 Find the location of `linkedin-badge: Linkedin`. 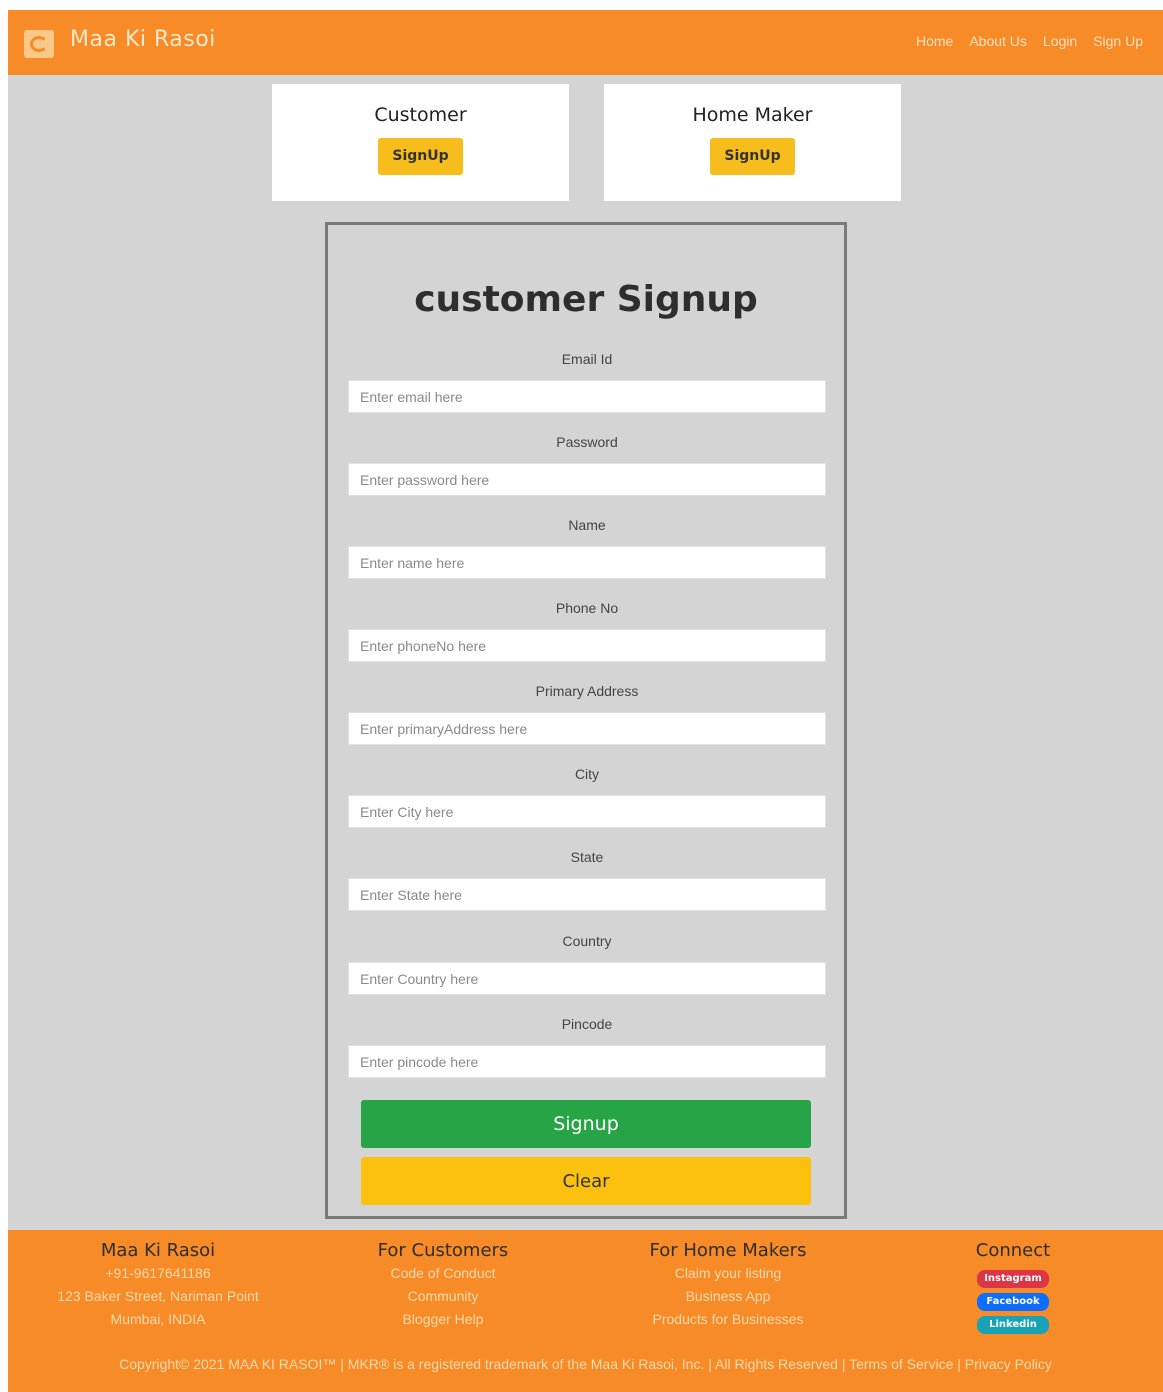

linkedin-badge: Linkedin is located at coordinates (1013, 1325).